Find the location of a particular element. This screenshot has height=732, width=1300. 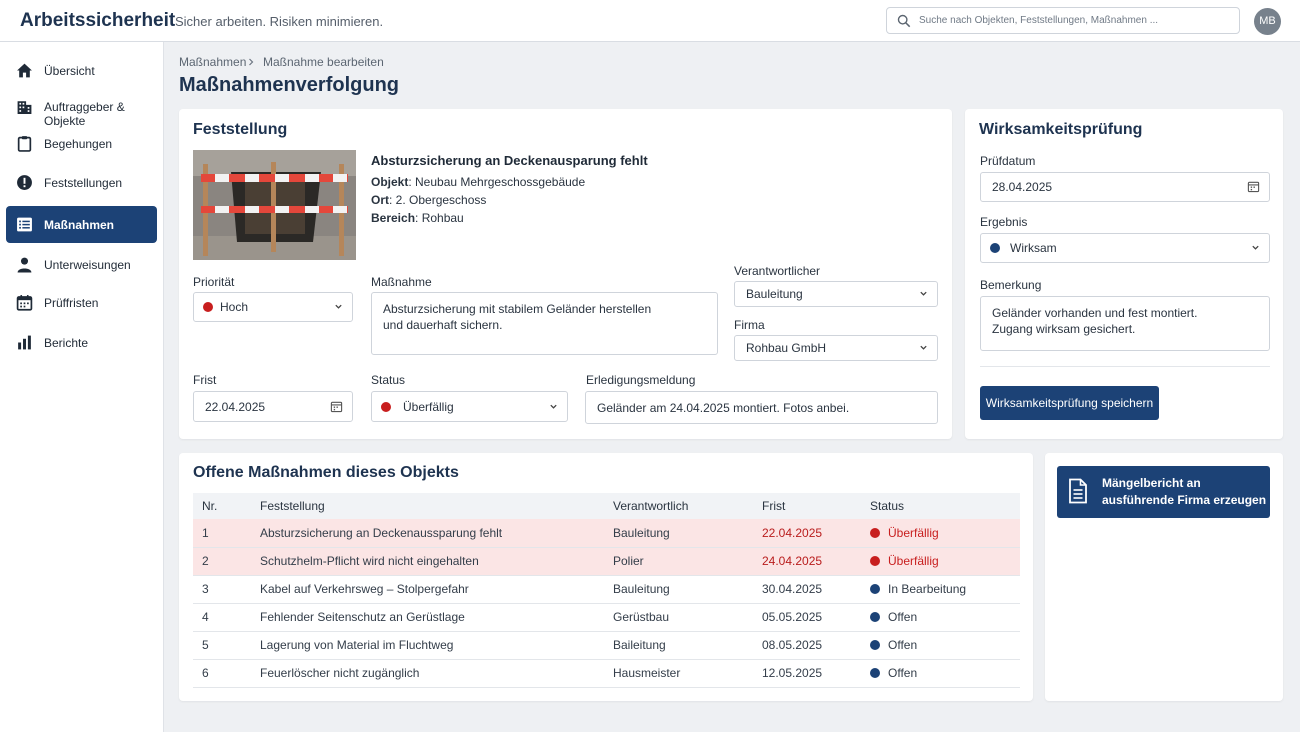

sidebar-item-label: Feststellungen is located at coordinates (83, 183).